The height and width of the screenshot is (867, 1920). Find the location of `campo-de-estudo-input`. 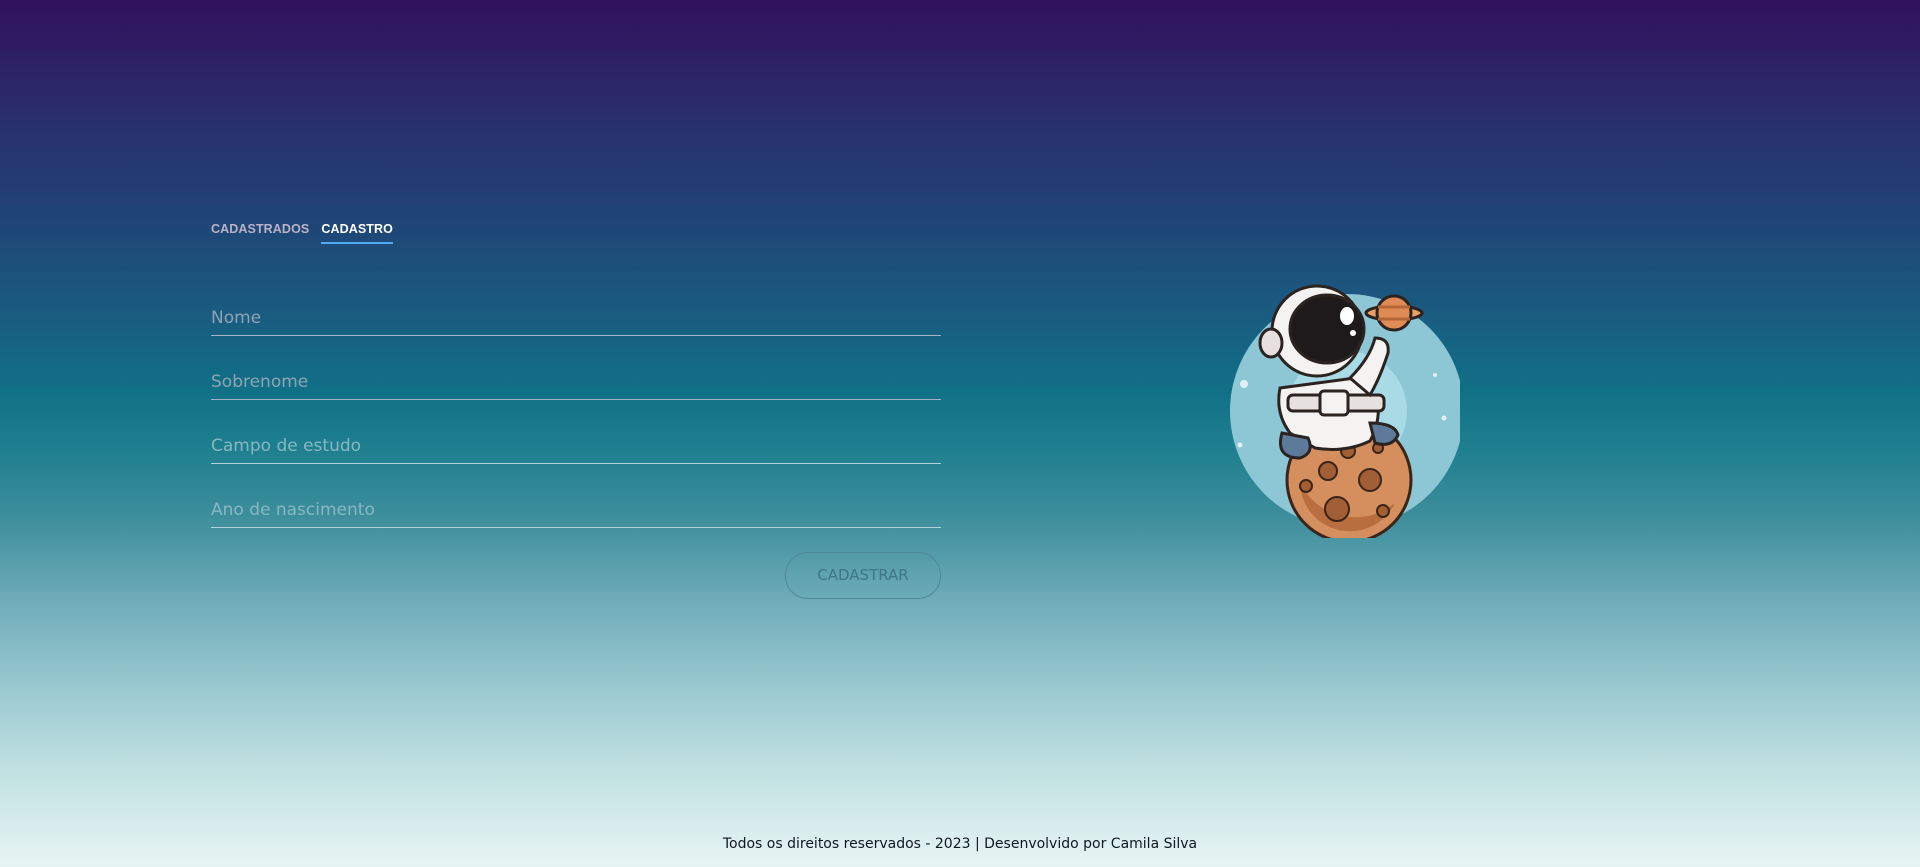

campo-de-estudo-input is located at coordinates (576, 446).